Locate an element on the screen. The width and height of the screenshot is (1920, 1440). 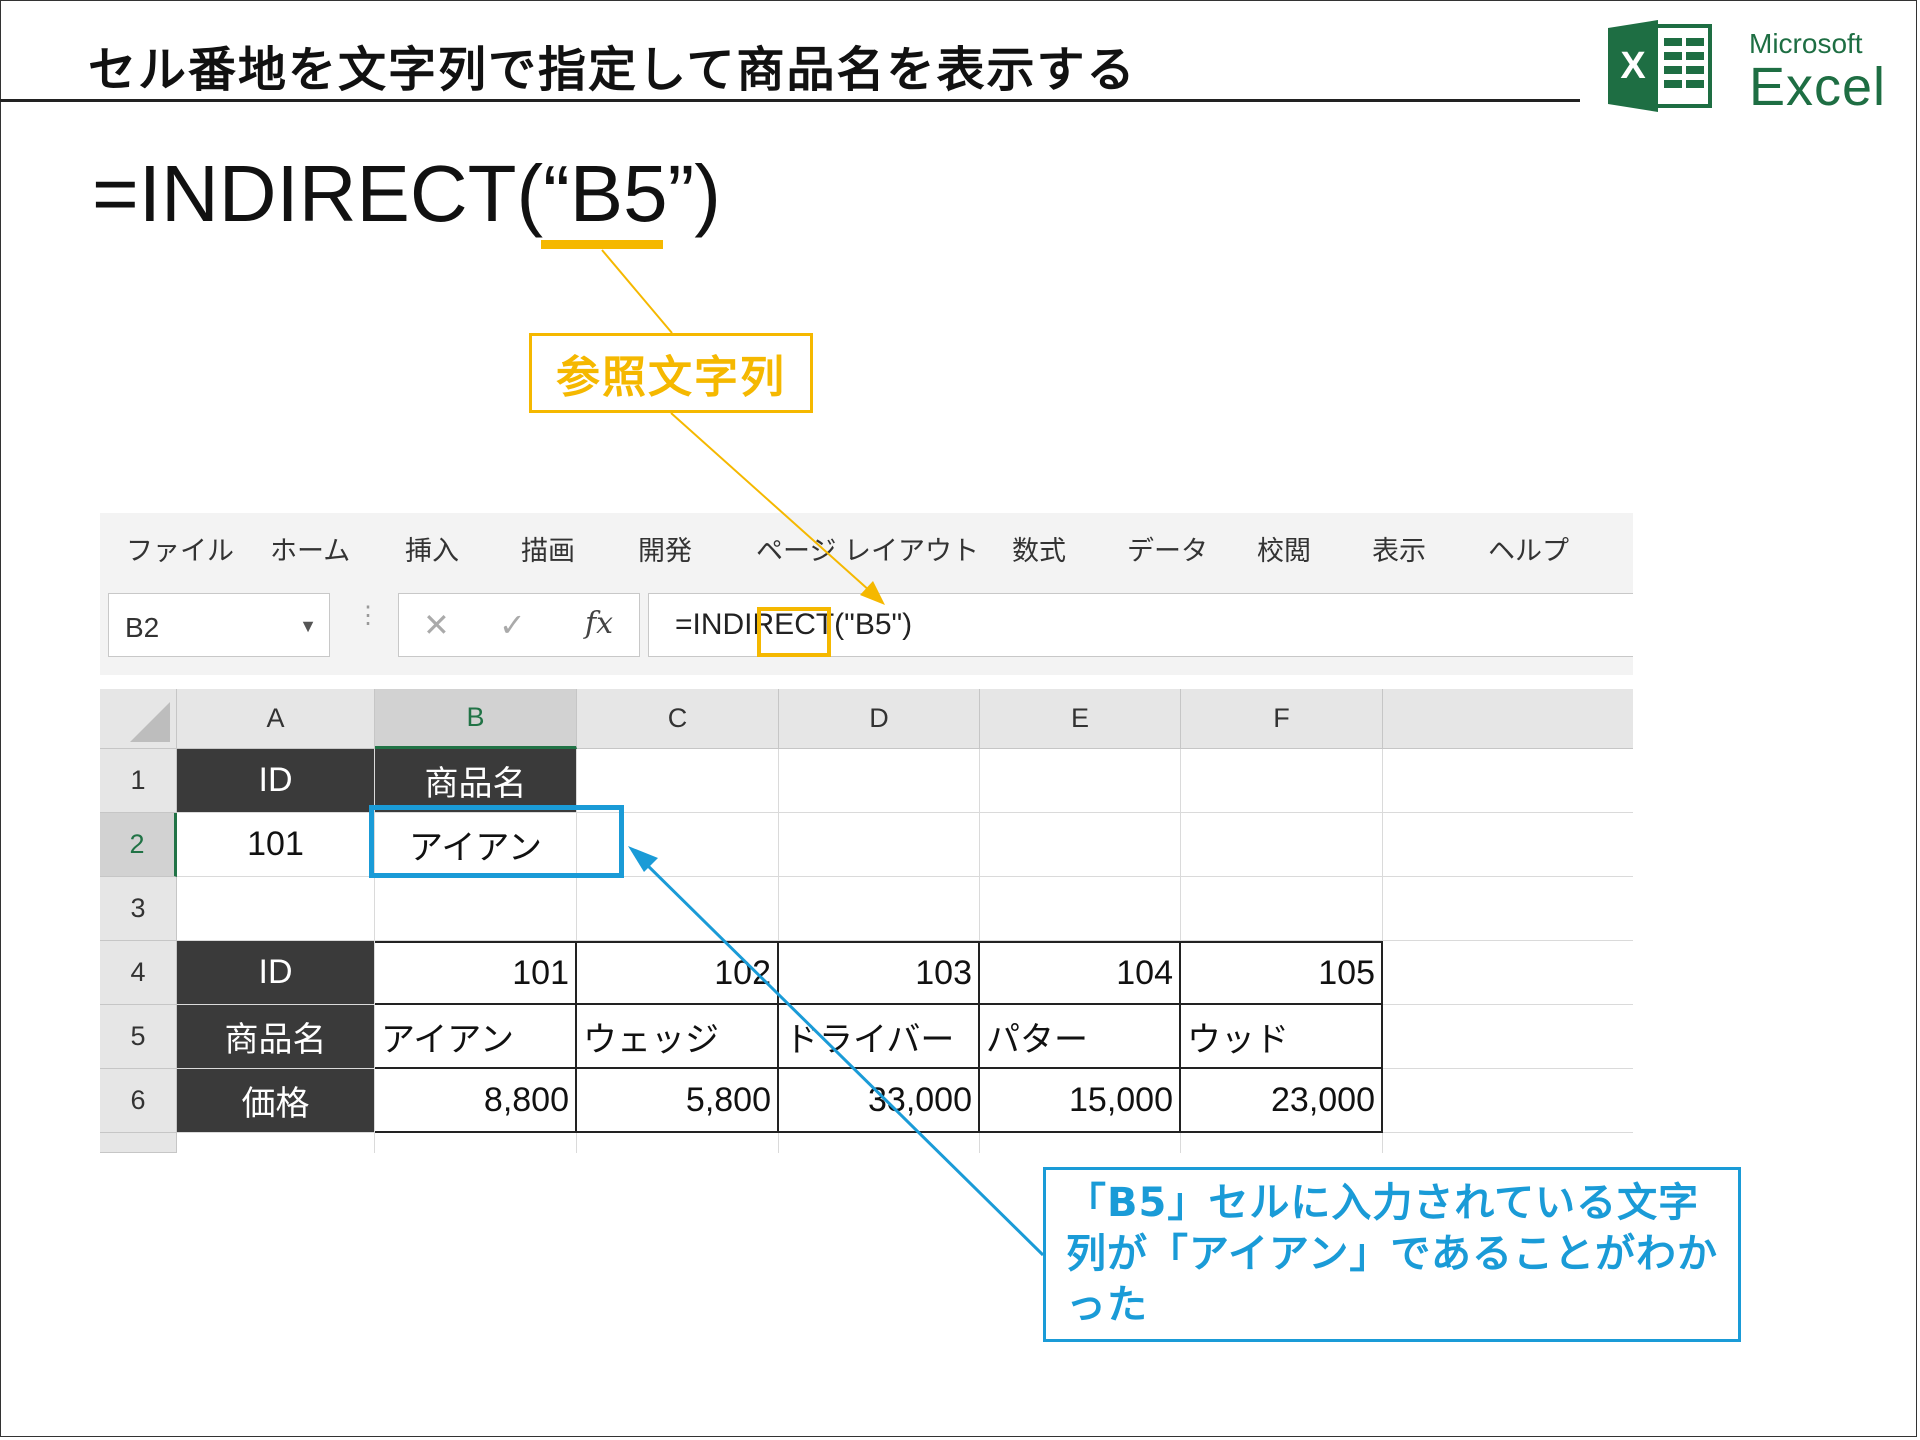
excel-logo: X Microsoft Excel is located at coordinates (1754, 66).